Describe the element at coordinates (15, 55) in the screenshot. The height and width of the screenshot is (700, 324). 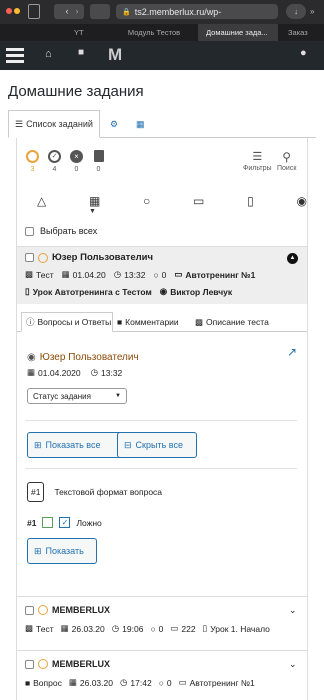
I see `menu-icon` at that location.